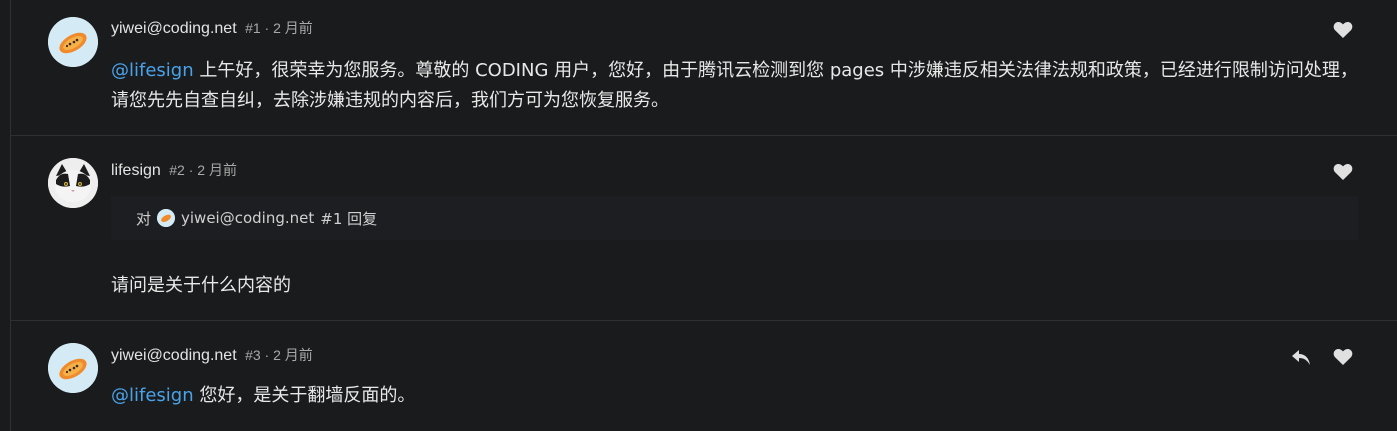 The image size is (1397, 431). What do you see at coordinates (144, 218) in the screenshot?
I see `reply-prefix: 对` at bounding box center [144, 218].